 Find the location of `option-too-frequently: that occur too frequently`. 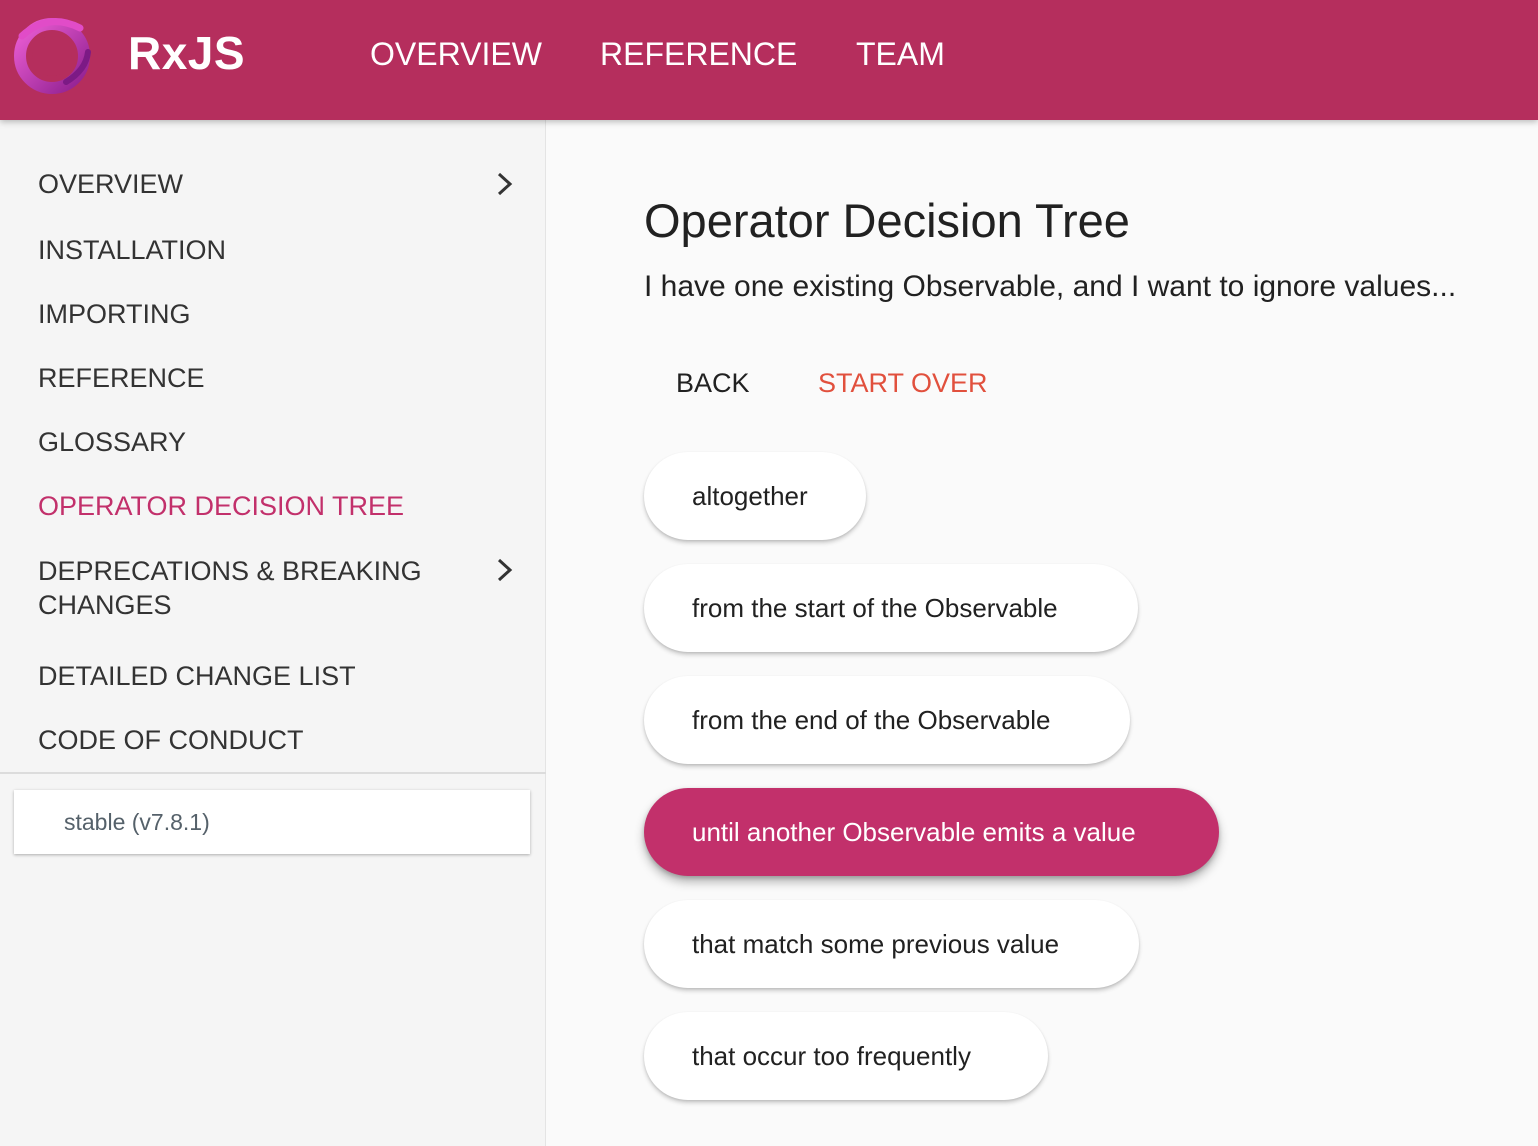

option-too-frequently: that occur too frequently is located at coordinates (846, 1056).